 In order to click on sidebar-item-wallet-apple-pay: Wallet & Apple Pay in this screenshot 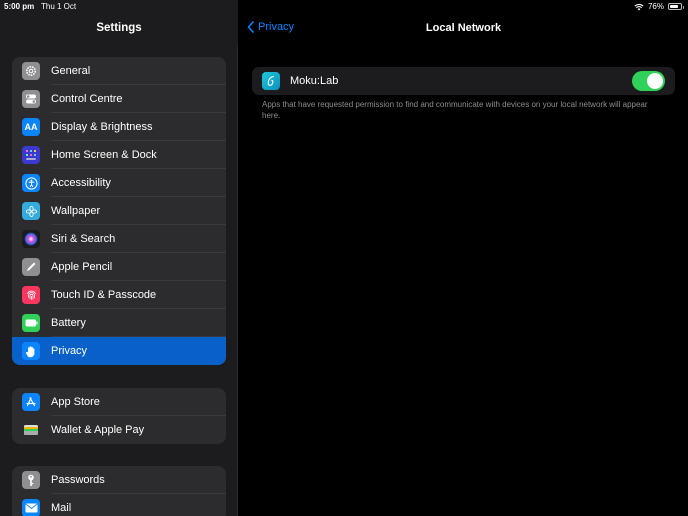, I will do `click(119, 430)`.